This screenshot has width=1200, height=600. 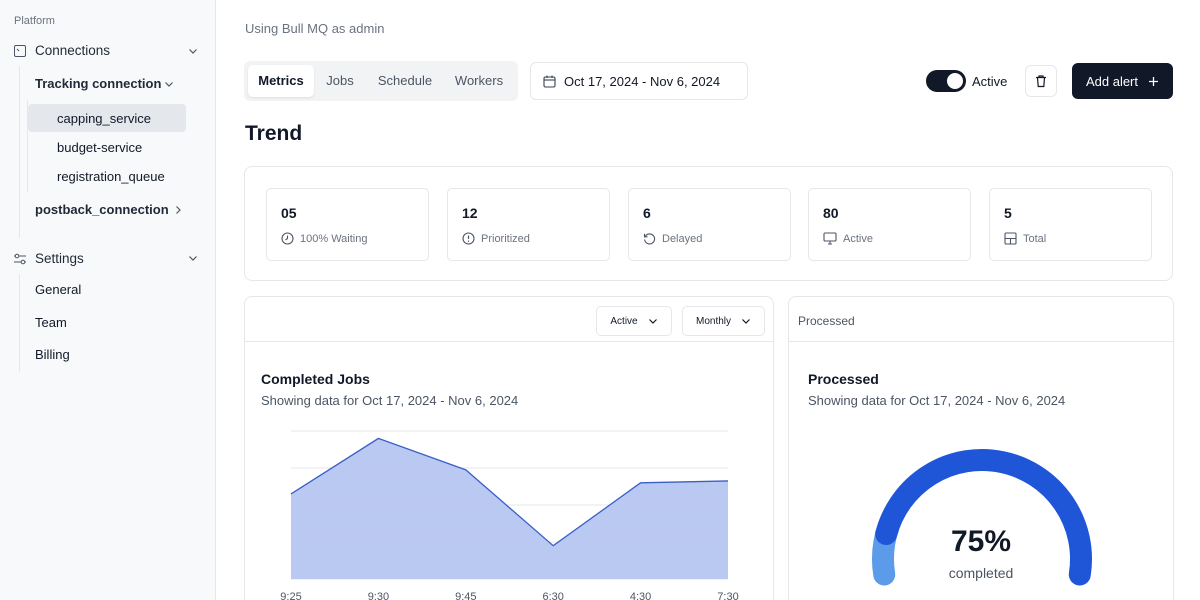 What do you see at coordinates (281, 81) in the screenshot?
I see `tab-metrics: Metrics` at bounding box center [281, 81].